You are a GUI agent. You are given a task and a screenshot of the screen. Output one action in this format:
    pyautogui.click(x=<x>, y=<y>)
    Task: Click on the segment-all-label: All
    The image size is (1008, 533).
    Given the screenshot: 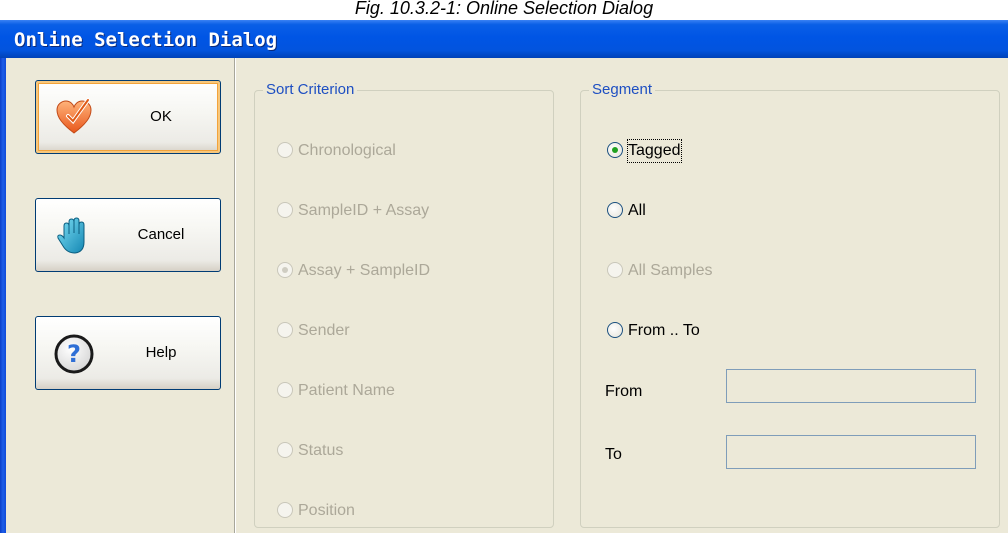 What is the action you would take?
    pyautogui.click(x=637, y=210)
    